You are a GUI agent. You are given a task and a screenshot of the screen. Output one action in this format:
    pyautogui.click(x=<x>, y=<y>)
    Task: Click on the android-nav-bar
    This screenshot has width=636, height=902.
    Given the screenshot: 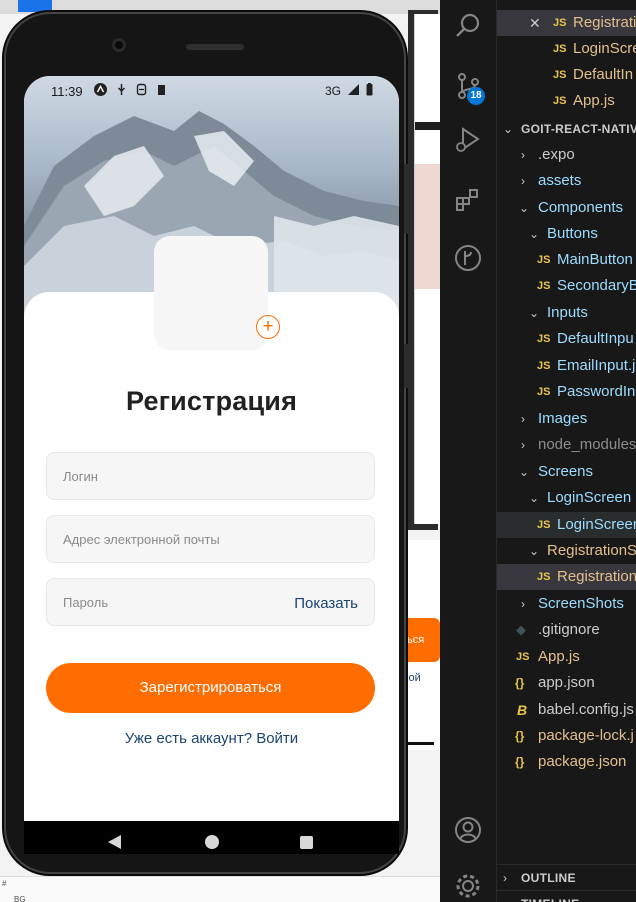 What is the action you would take?
    pyautogui.click(x=211, y=837)
    